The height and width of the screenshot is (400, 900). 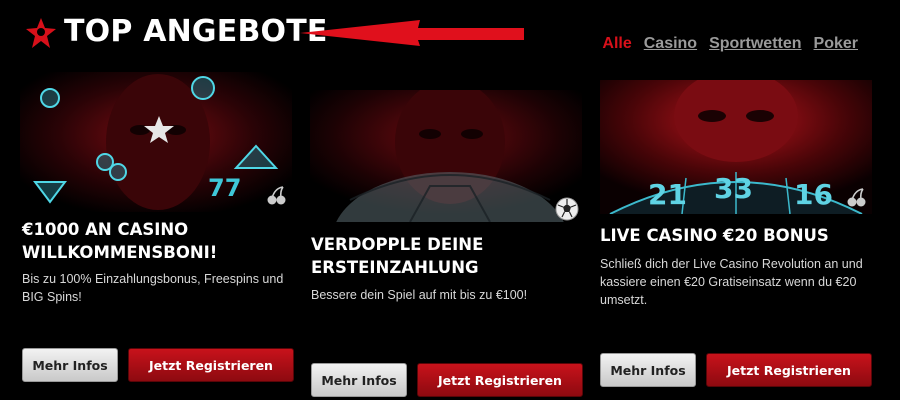 I want to click on roulette-number-21: 21, so click(x=667, y=194).